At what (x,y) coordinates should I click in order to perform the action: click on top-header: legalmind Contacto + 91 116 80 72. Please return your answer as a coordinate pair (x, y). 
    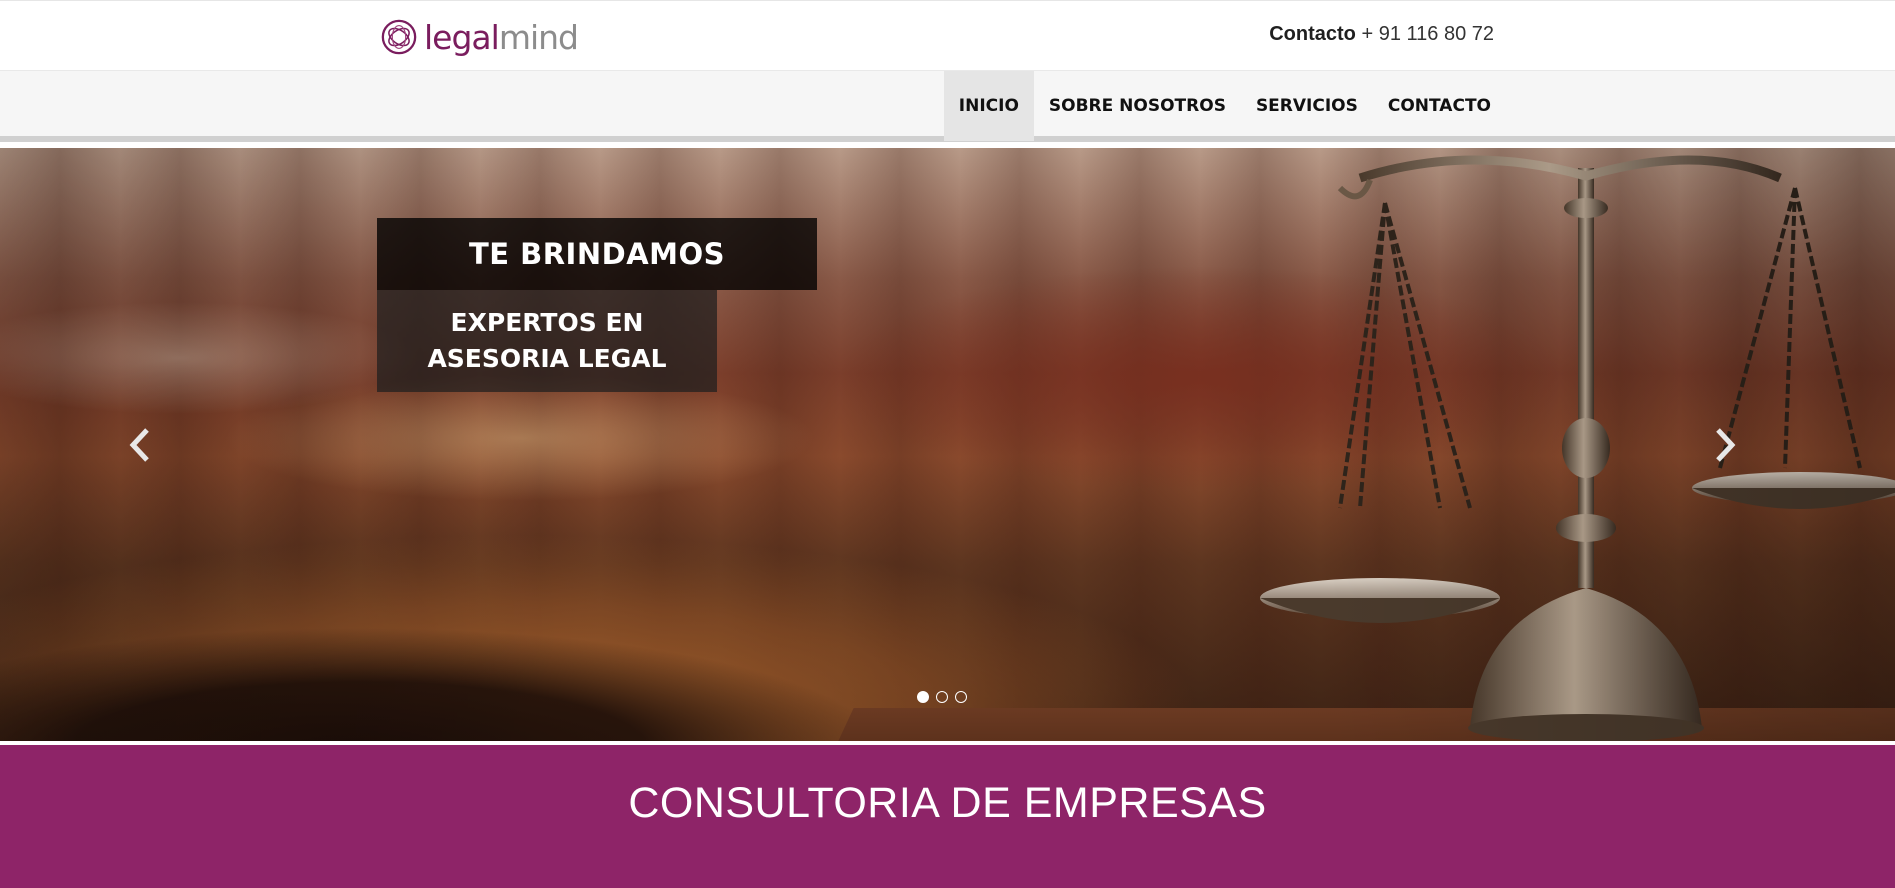
    Looking at the image, I should click on (947, 35).